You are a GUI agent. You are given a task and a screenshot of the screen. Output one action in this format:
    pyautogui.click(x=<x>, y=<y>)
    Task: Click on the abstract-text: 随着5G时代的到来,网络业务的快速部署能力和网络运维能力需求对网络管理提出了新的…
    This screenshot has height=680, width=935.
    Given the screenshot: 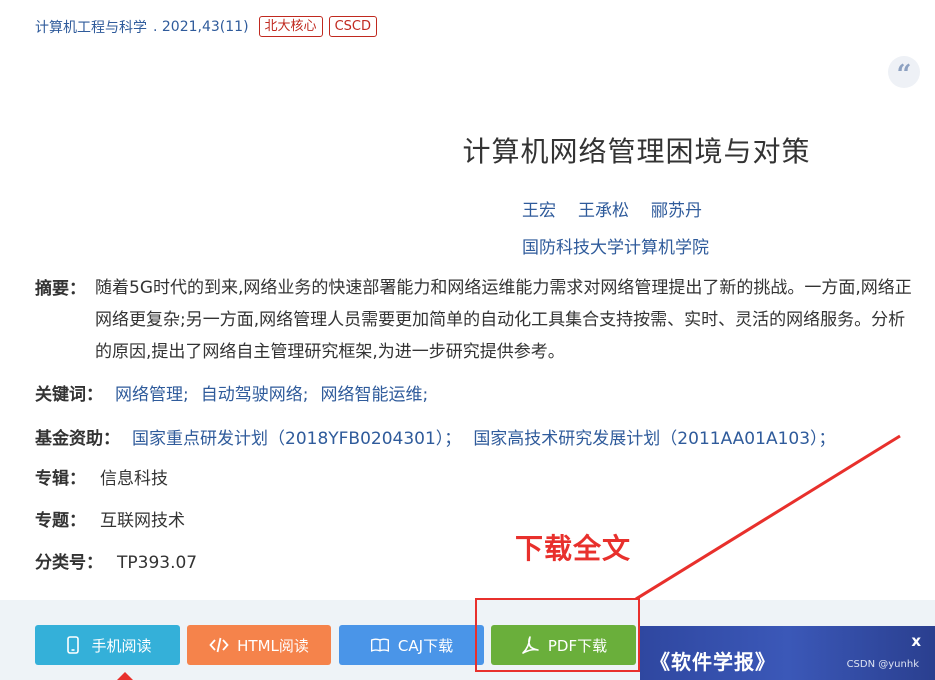 What is the action you would take?
    pyautogui.click(x=515, y=320)
    